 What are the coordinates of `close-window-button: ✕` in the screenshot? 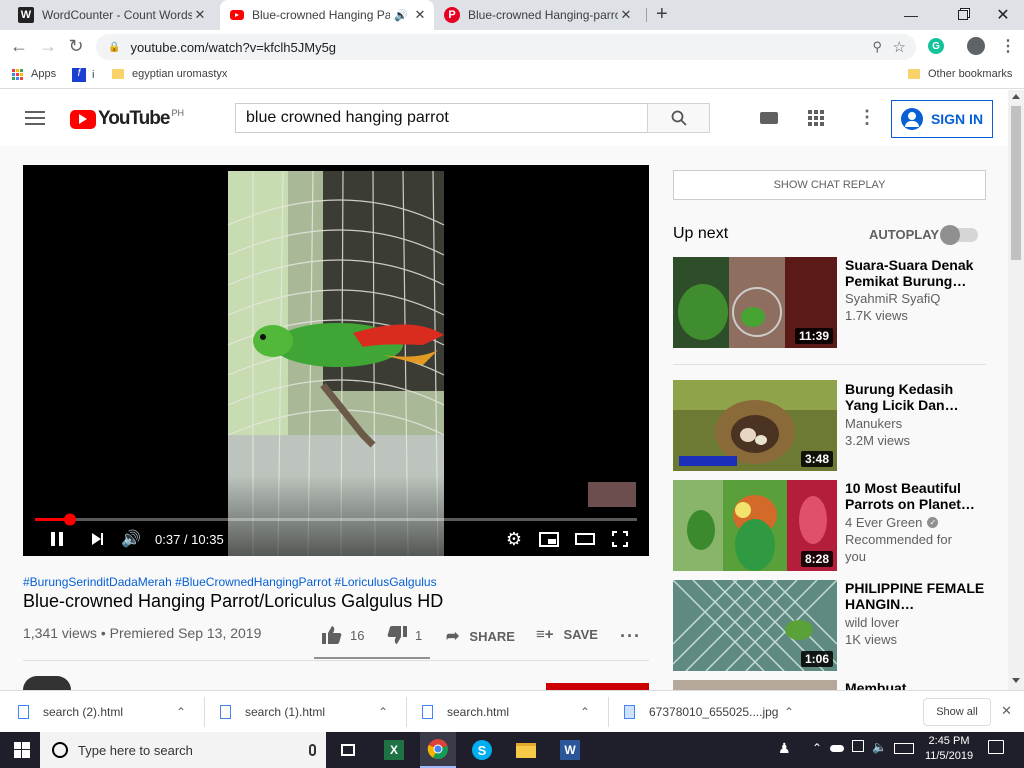 It's located at (1002, 15).